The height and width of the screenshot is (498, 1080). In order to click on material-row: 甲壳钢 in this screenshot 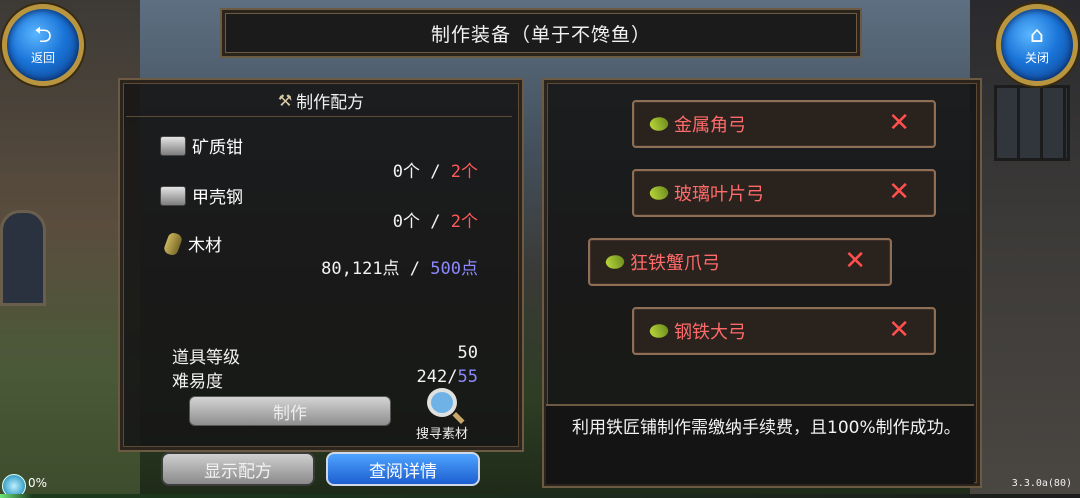, I will do `click(201, 195)`.